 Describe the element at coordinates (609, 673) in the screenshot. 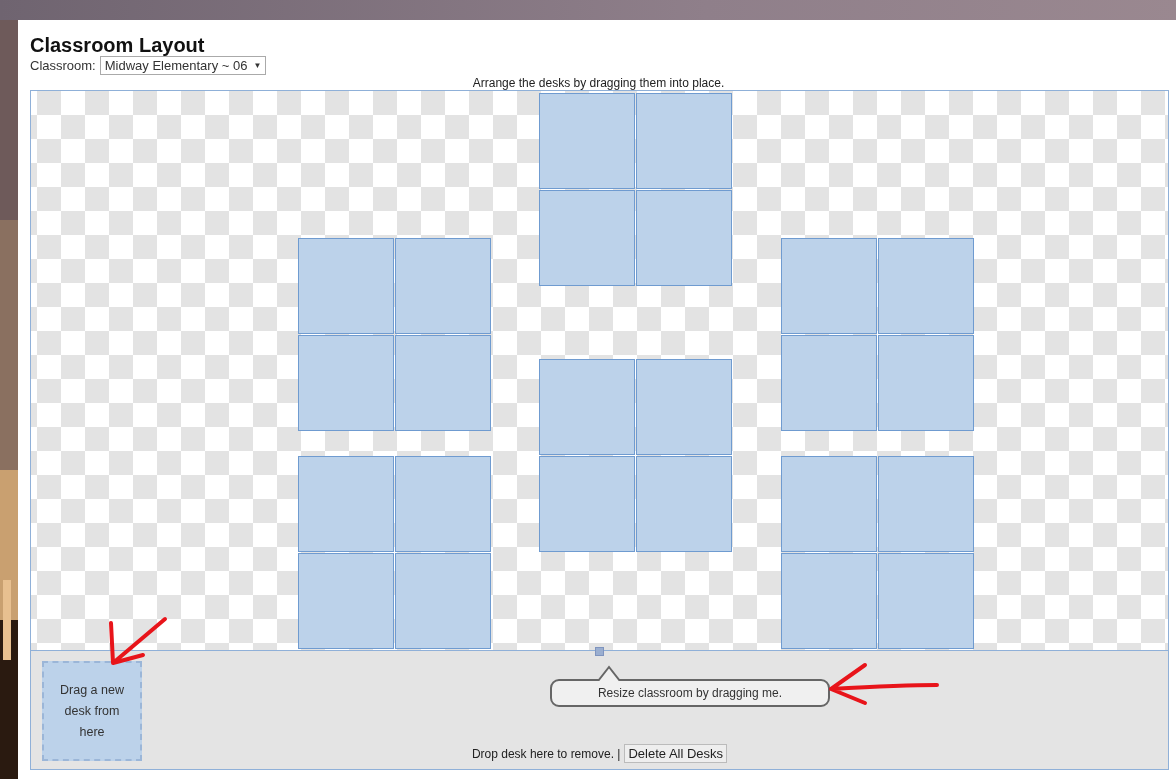

I see `tooltip-pointer-icon` at that location.